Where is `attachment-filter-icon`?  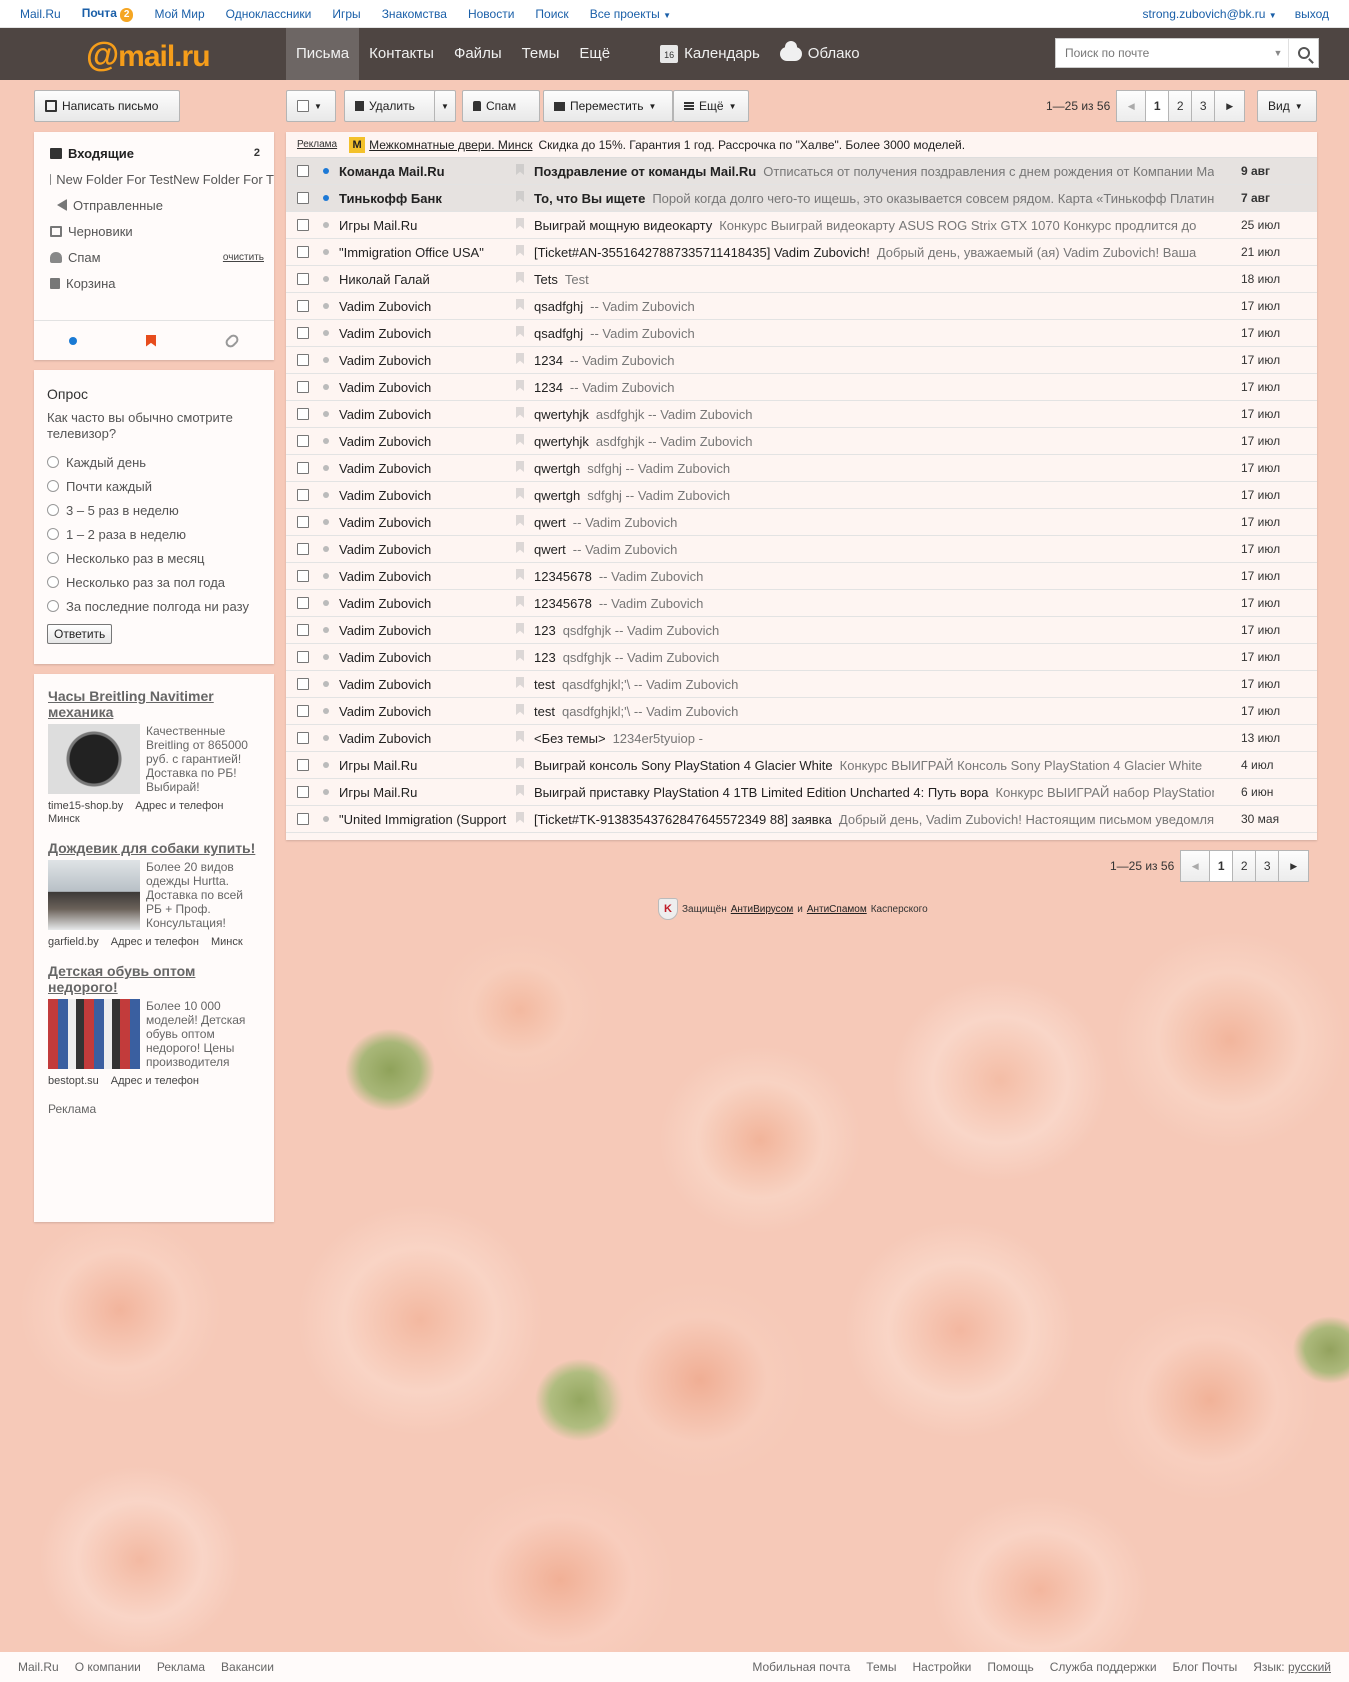
attachment-filter-icon is located at coordinates (232, 340).